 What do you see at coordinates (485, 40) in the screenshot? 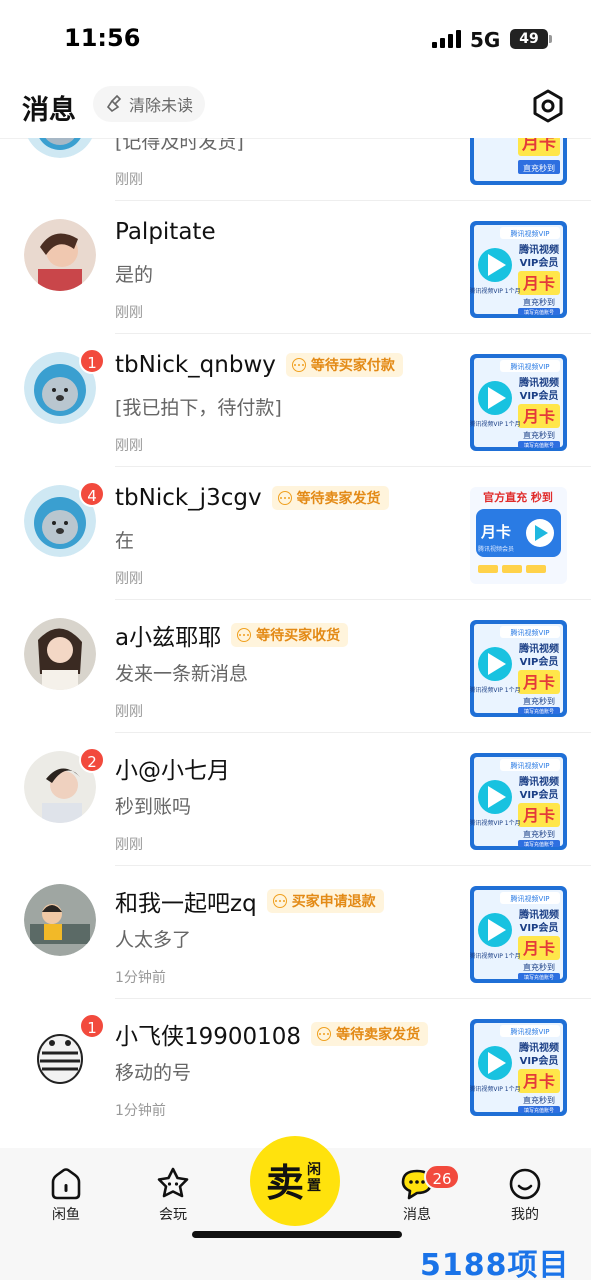
I see `network-label: 5G` at bounding box center [485, 40].